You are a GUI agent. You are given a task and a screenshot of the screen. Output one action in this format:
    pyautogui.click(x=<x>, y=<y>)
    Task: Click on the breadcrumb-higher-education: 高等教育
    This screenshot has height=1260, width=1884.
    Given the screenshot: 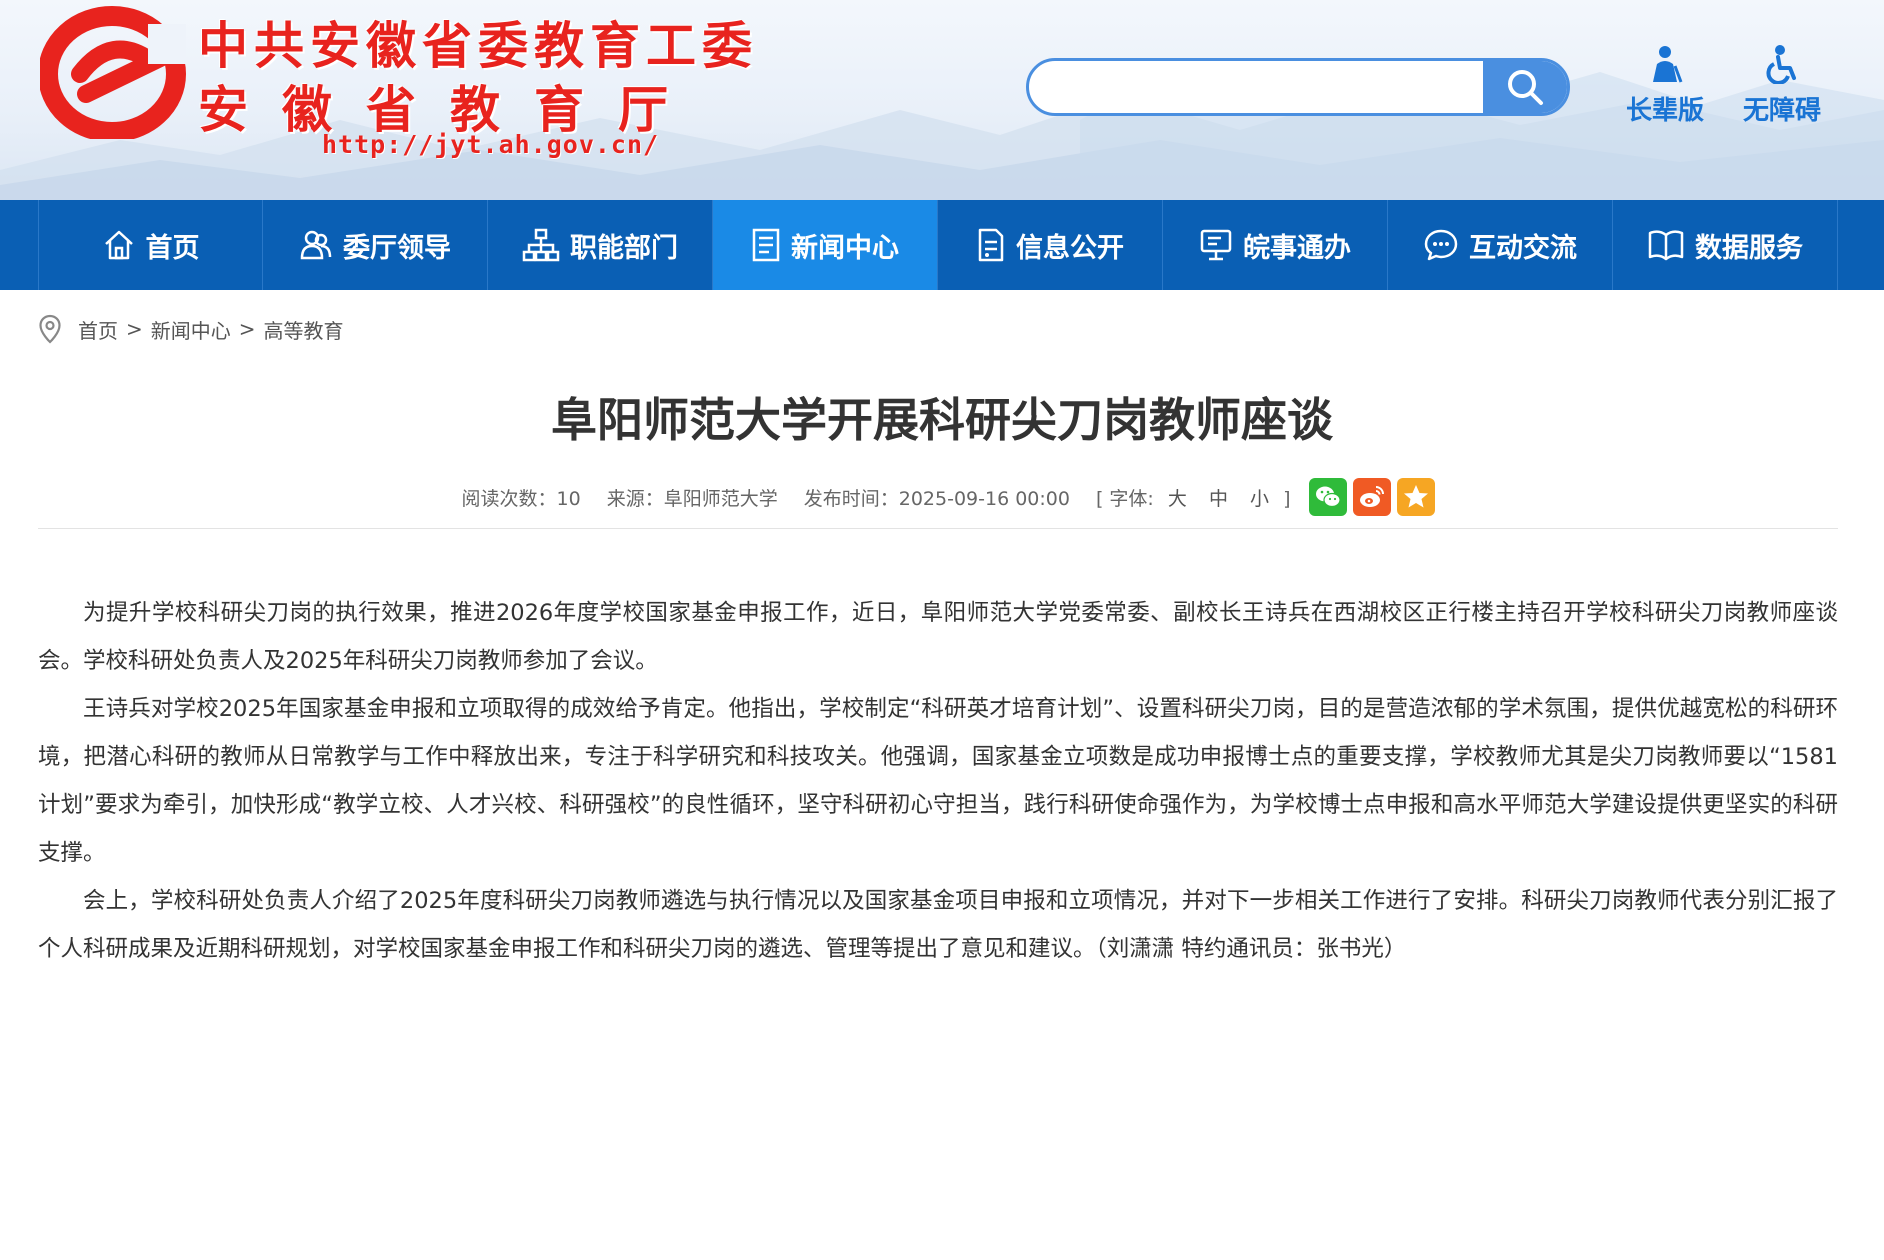 What is the action you would take?
    pyautogui.click(x=304, y=329)
    